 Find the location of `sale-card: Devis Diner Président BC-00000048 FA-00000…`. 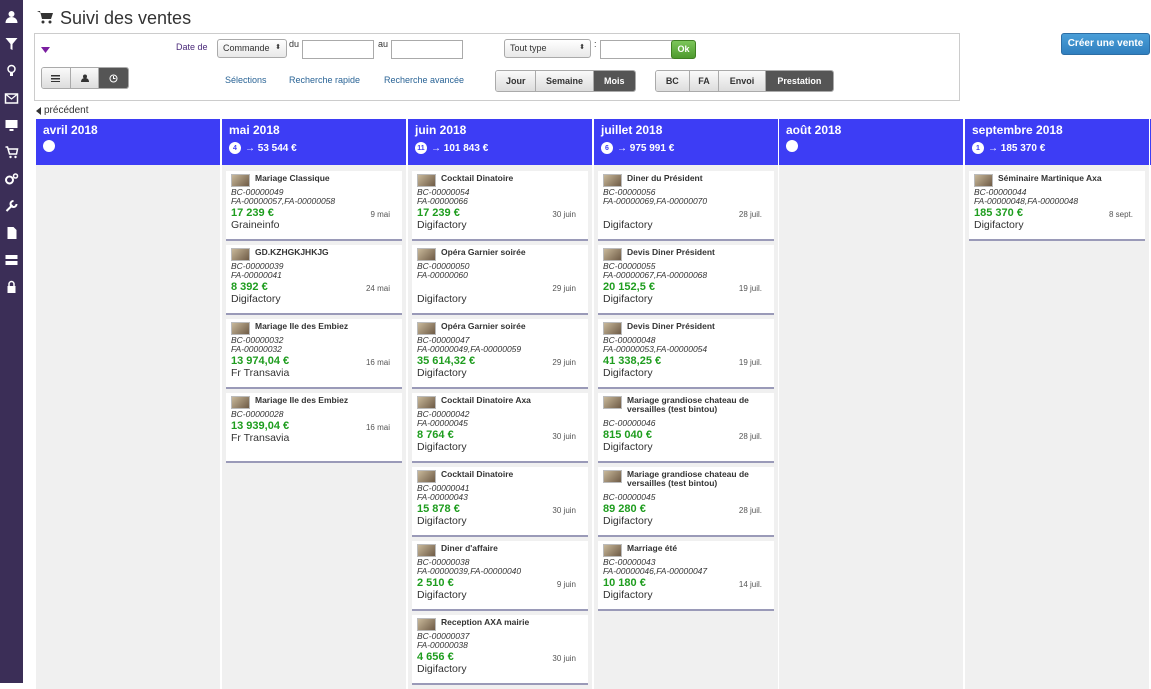

sale-card: Devis Diner Président BC-00000048 FA-00000… is located at coordinates (686, 354).